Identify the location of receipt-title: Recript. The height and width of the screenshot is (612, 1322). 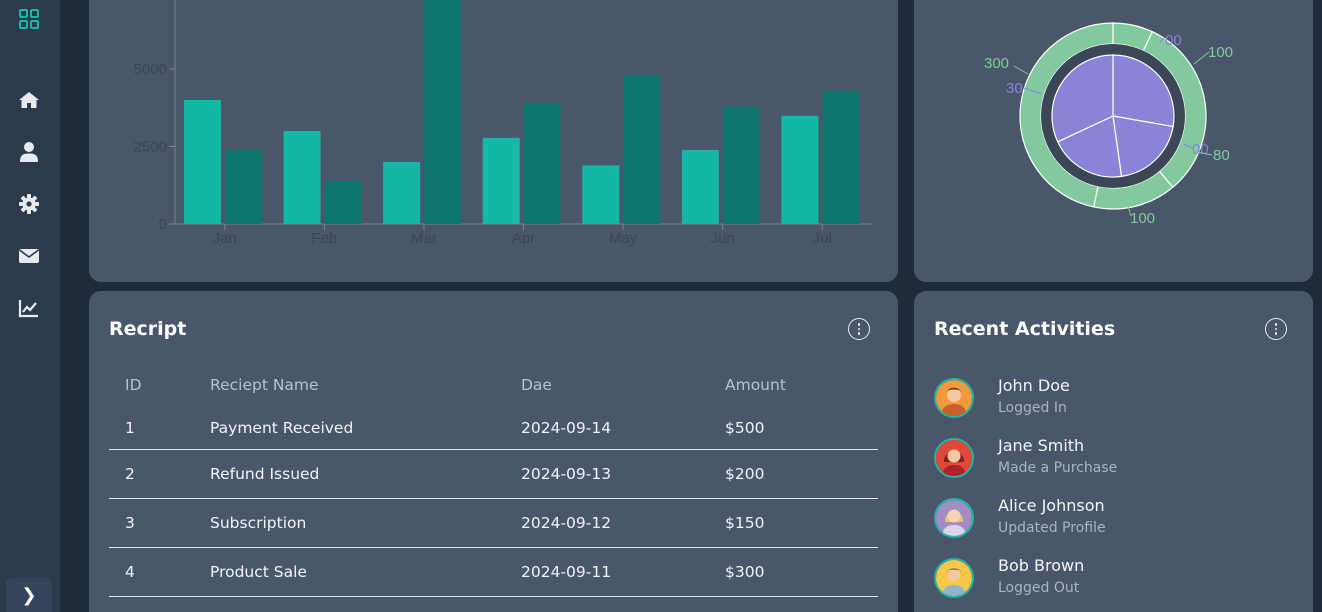
(148, 329).